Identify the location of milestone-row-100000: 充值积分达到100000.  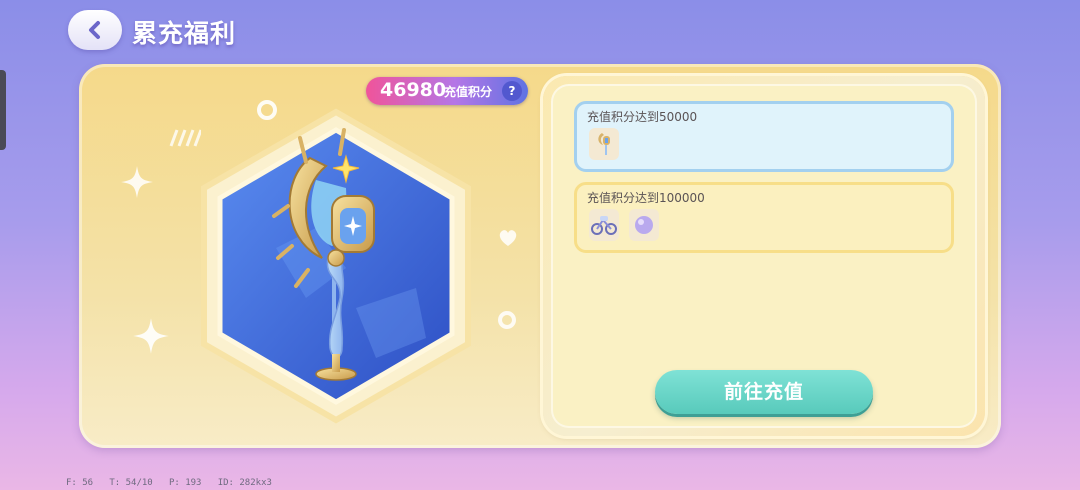
(764, 217).